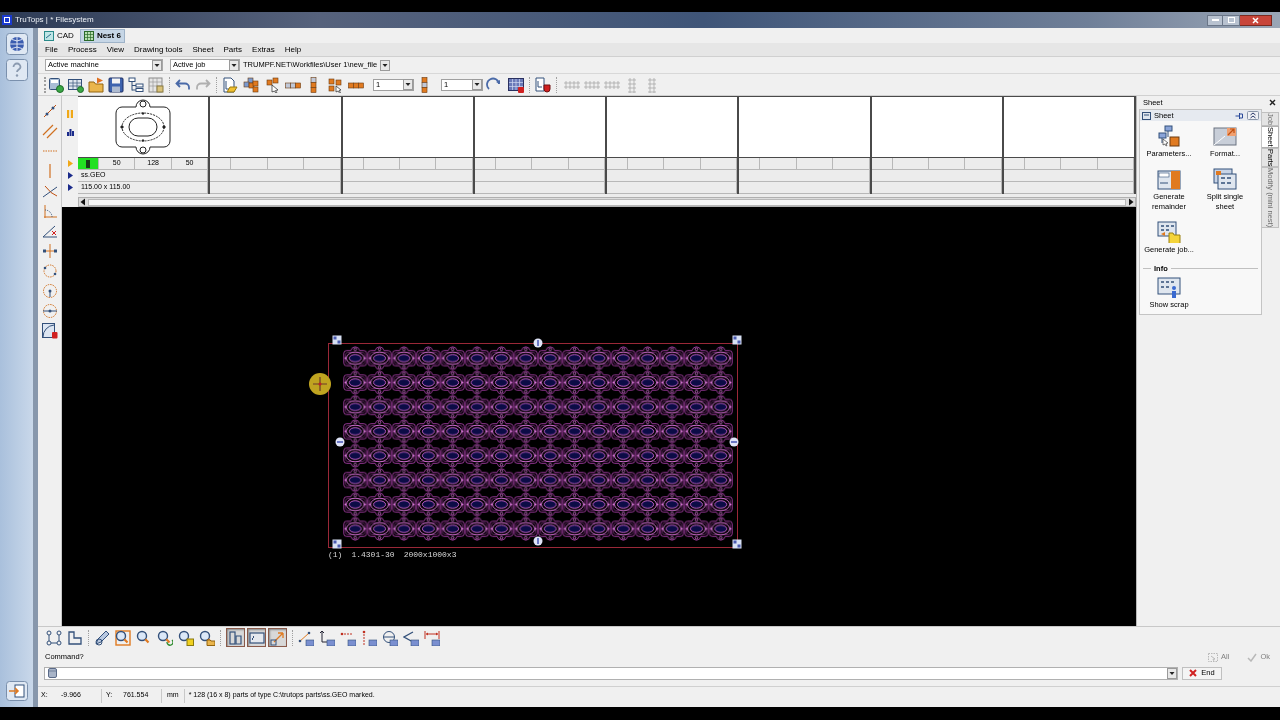 The width and height of the screenshot is (1280, 720). I want to click on cylinder-icon, so click(52, 673).